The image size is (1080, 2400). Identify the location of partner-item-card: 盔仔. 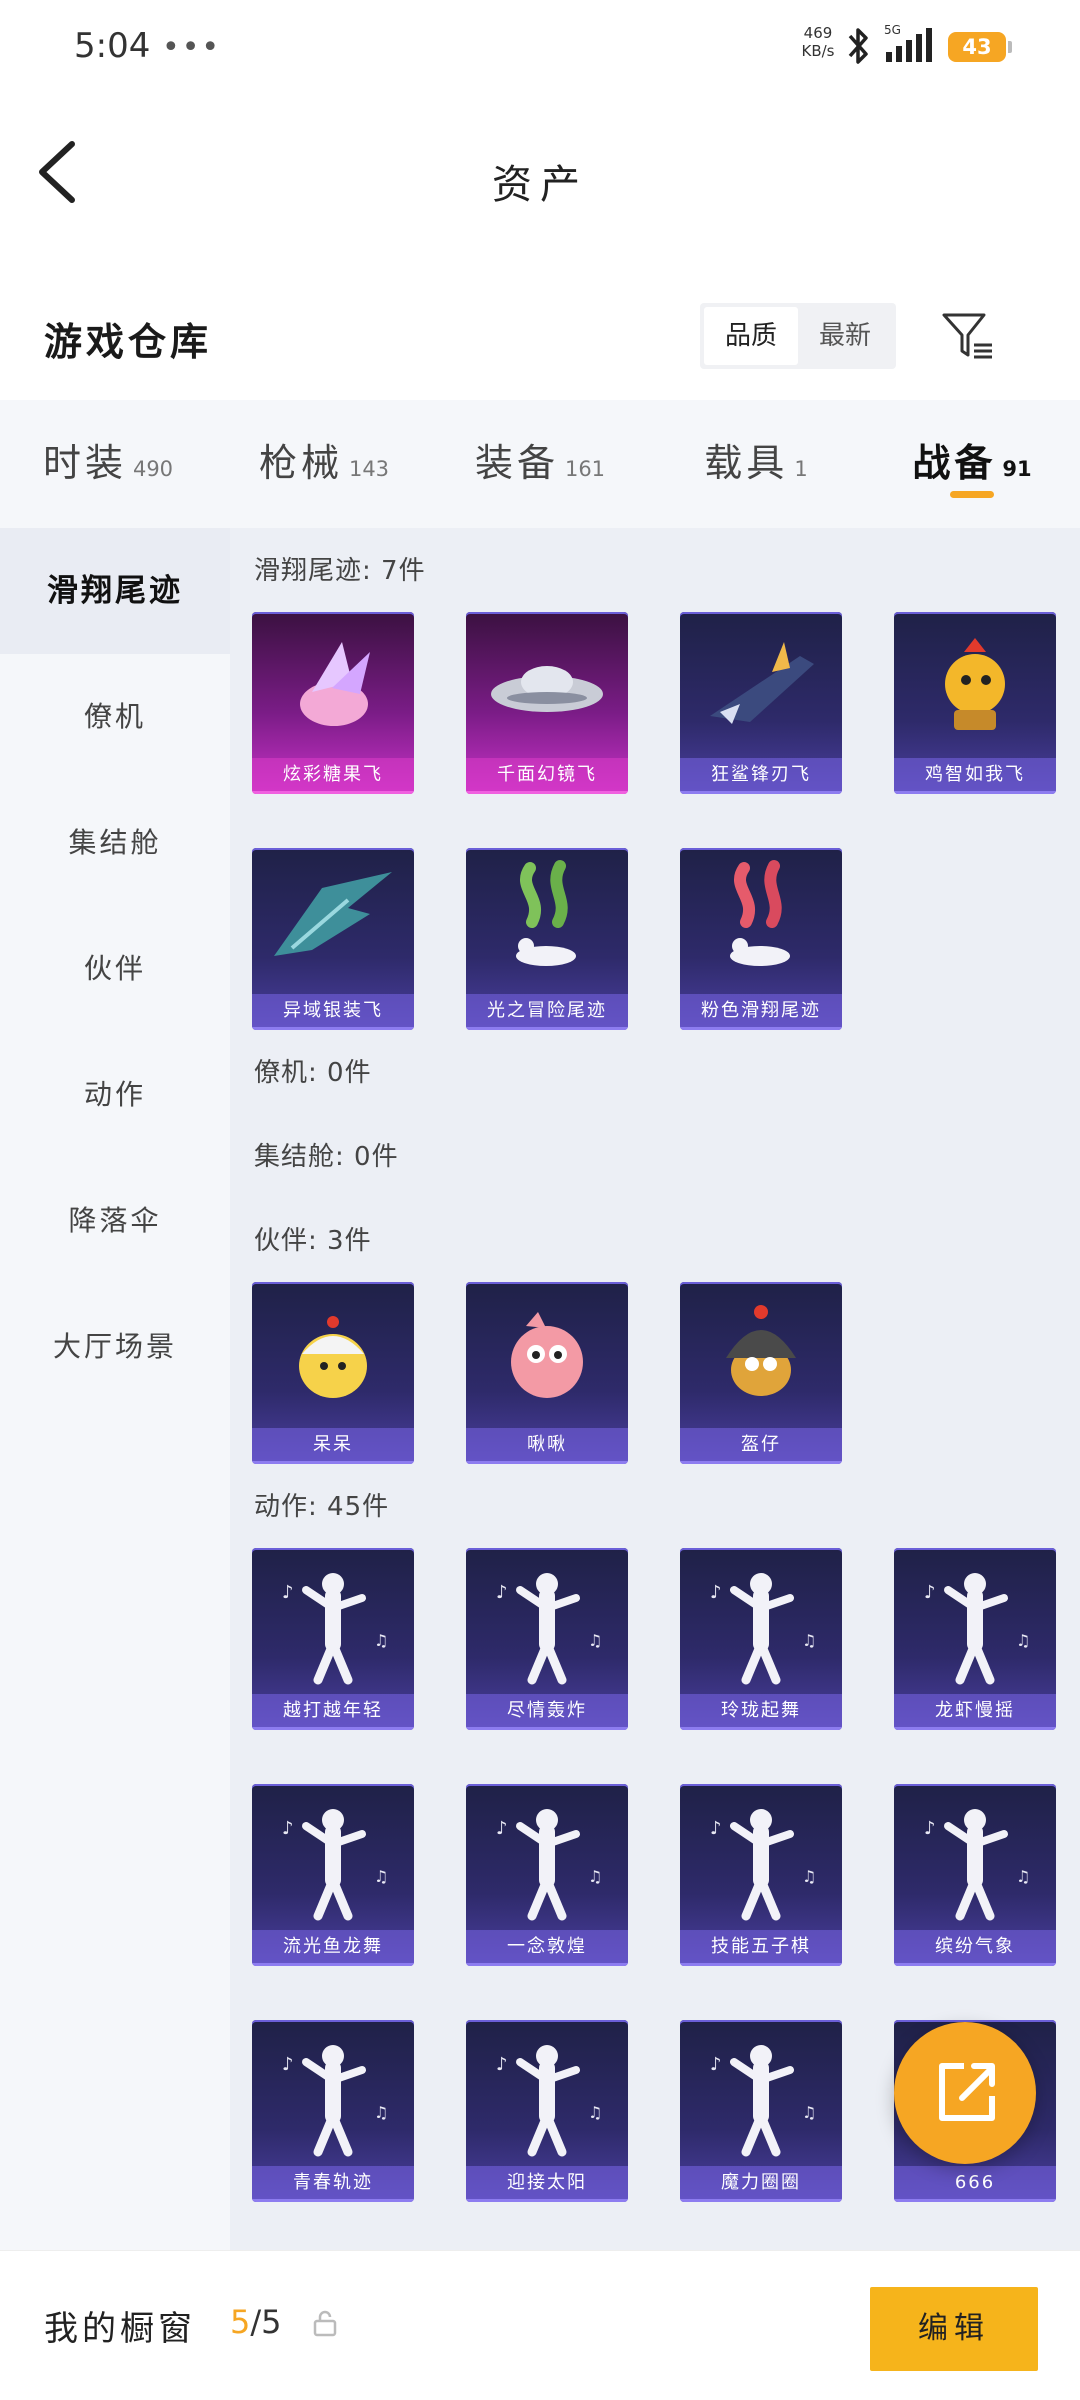
(761, 1373).